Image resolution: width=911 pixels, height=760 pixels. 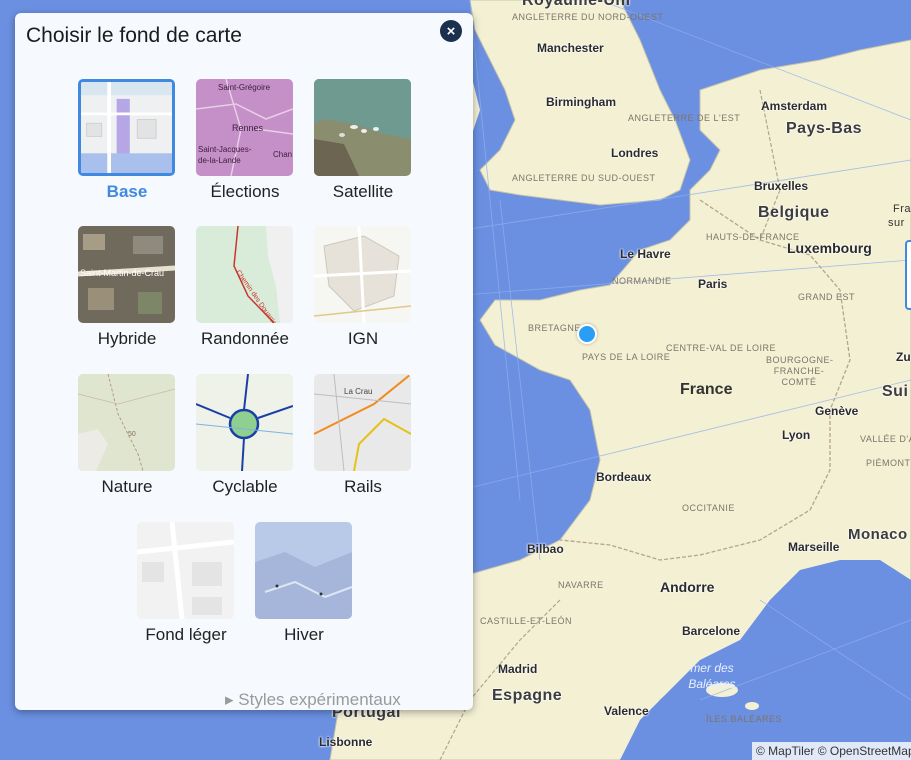 I want to click on region-label: CASTILLE-ET-LEÓN, so click(x=526, y=621).